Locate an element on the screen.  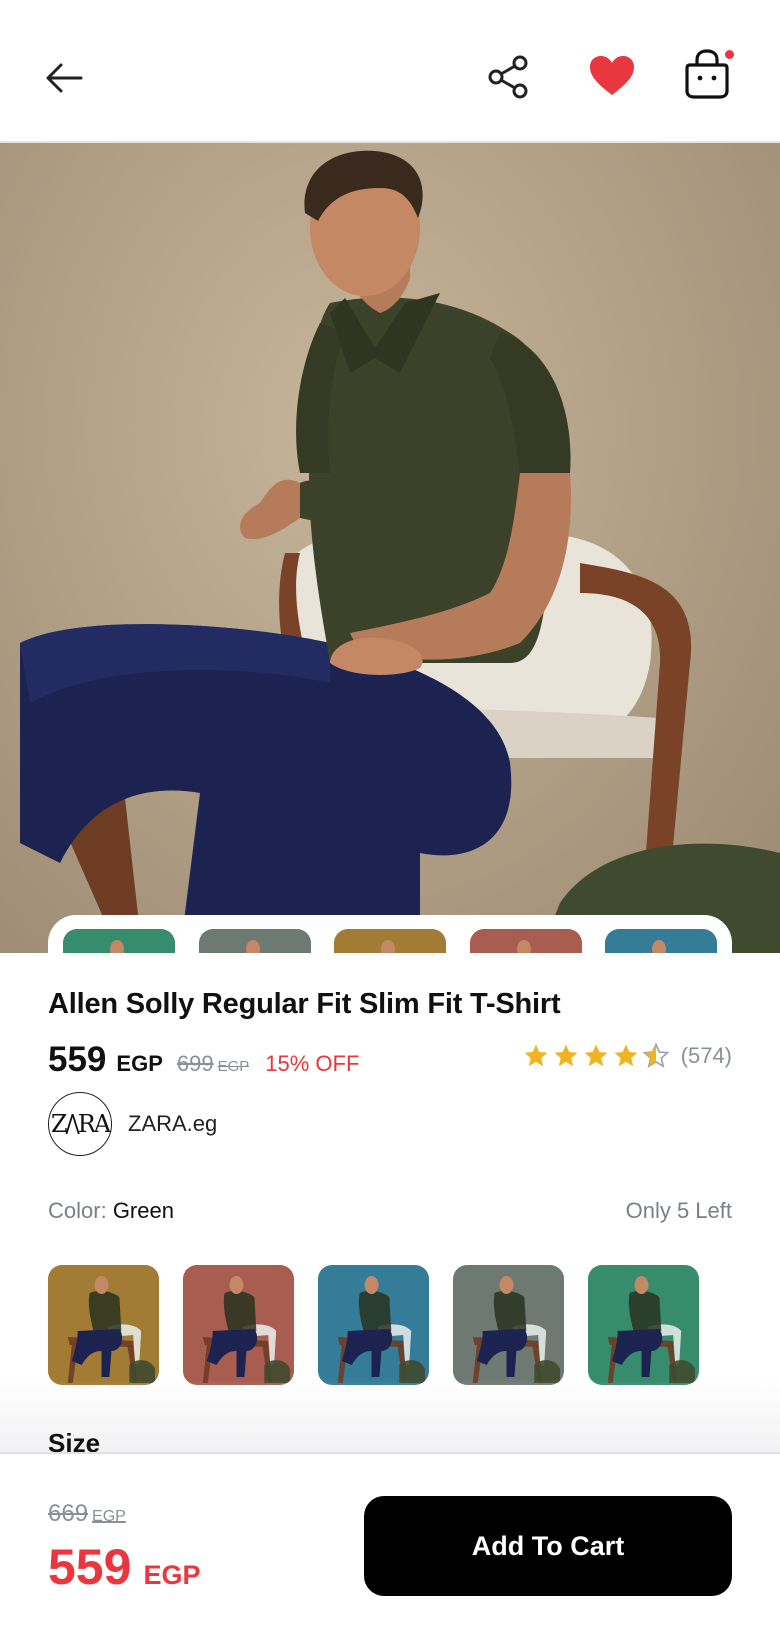
cart-button is located at coordinates (707, 74).